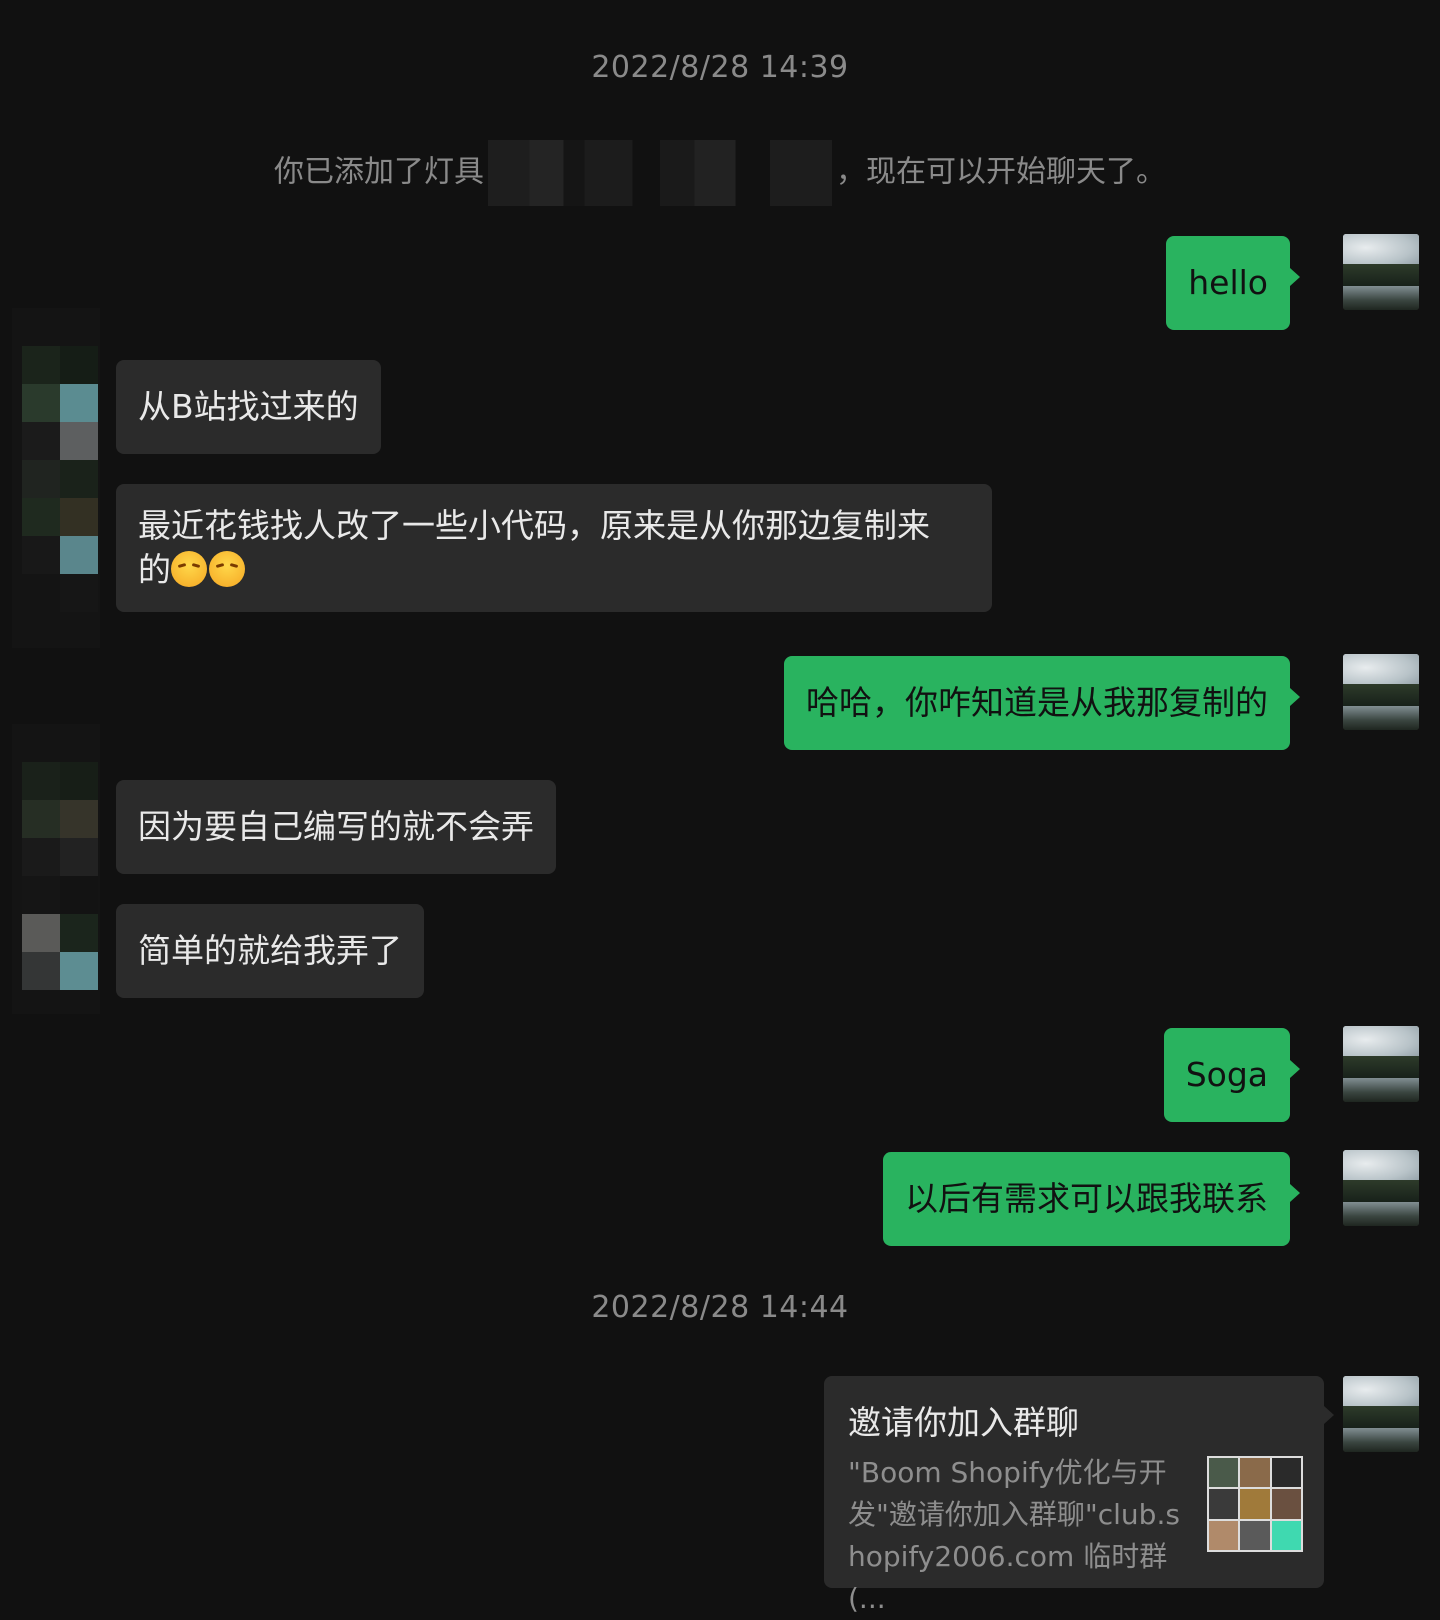  Describe the element at coordinates (720, 1307) in the screenshot. I see `timestamp: 2022/8/28 14:44` at that location.